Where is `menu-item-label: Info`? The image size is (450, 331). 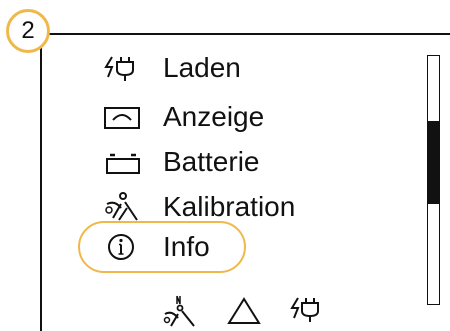 menu-item-label: Info is located at coordinates (186, 246).